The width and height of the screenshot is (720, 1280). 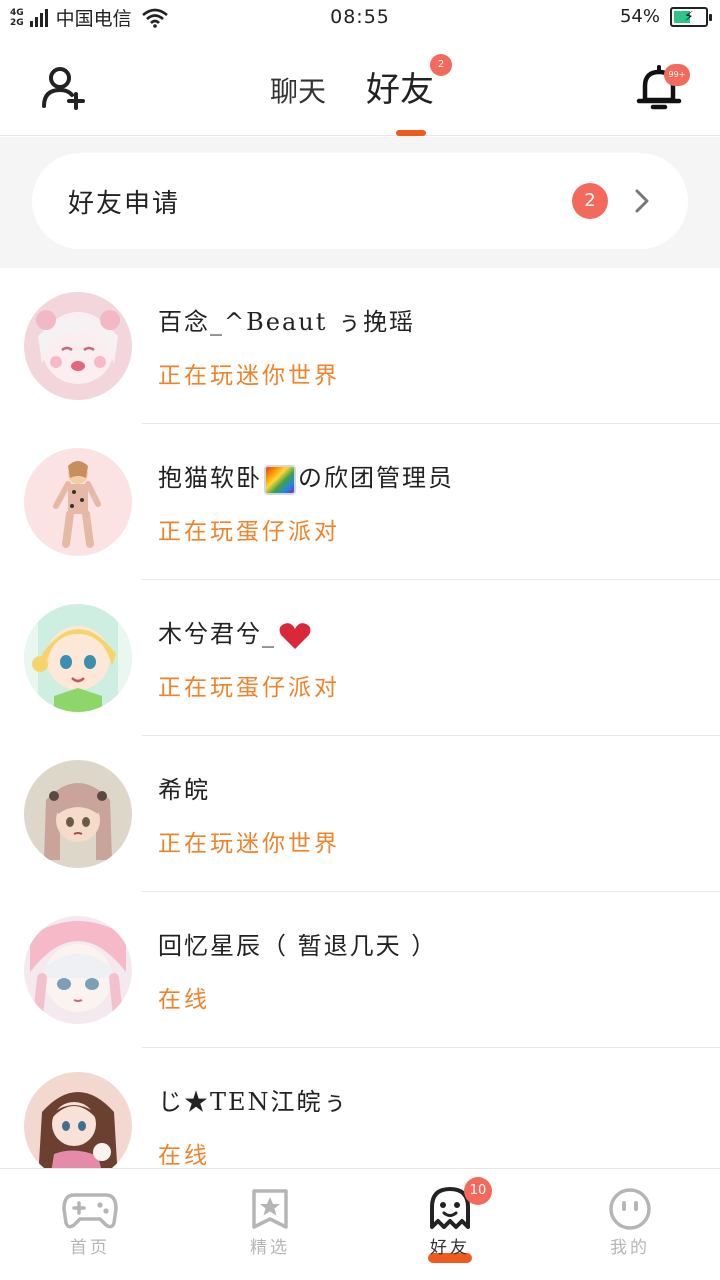 I want to click on friend-request-count-badge: 2, so click(x=590, y=201).